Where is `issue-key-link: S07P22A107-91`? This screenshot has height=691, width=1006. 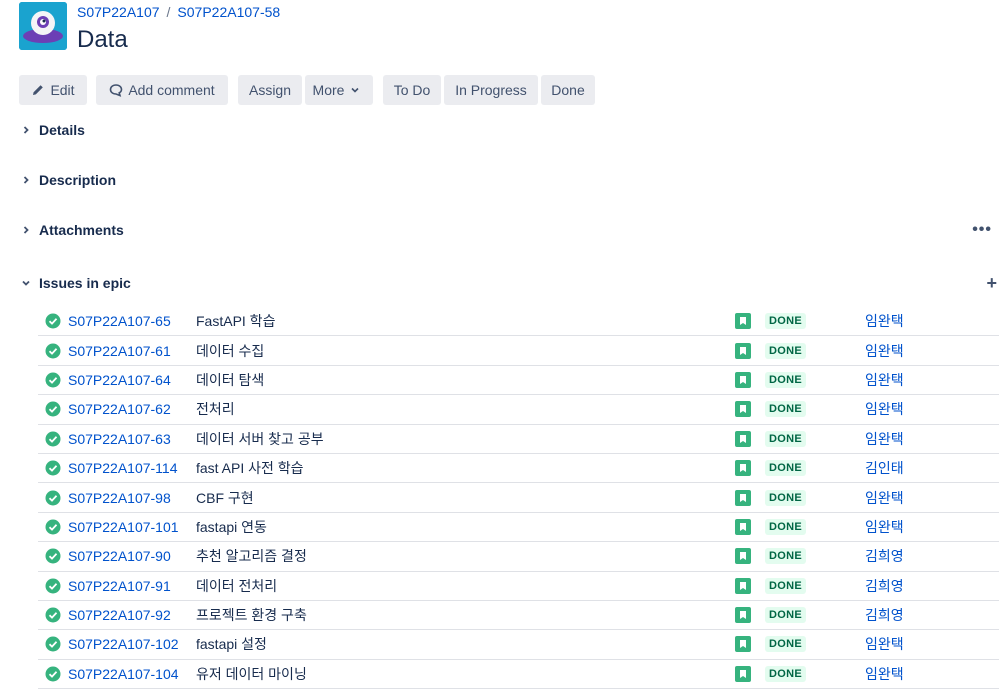 issue-key-link: S07P22A107-91 is located at coordinates (119, 586).